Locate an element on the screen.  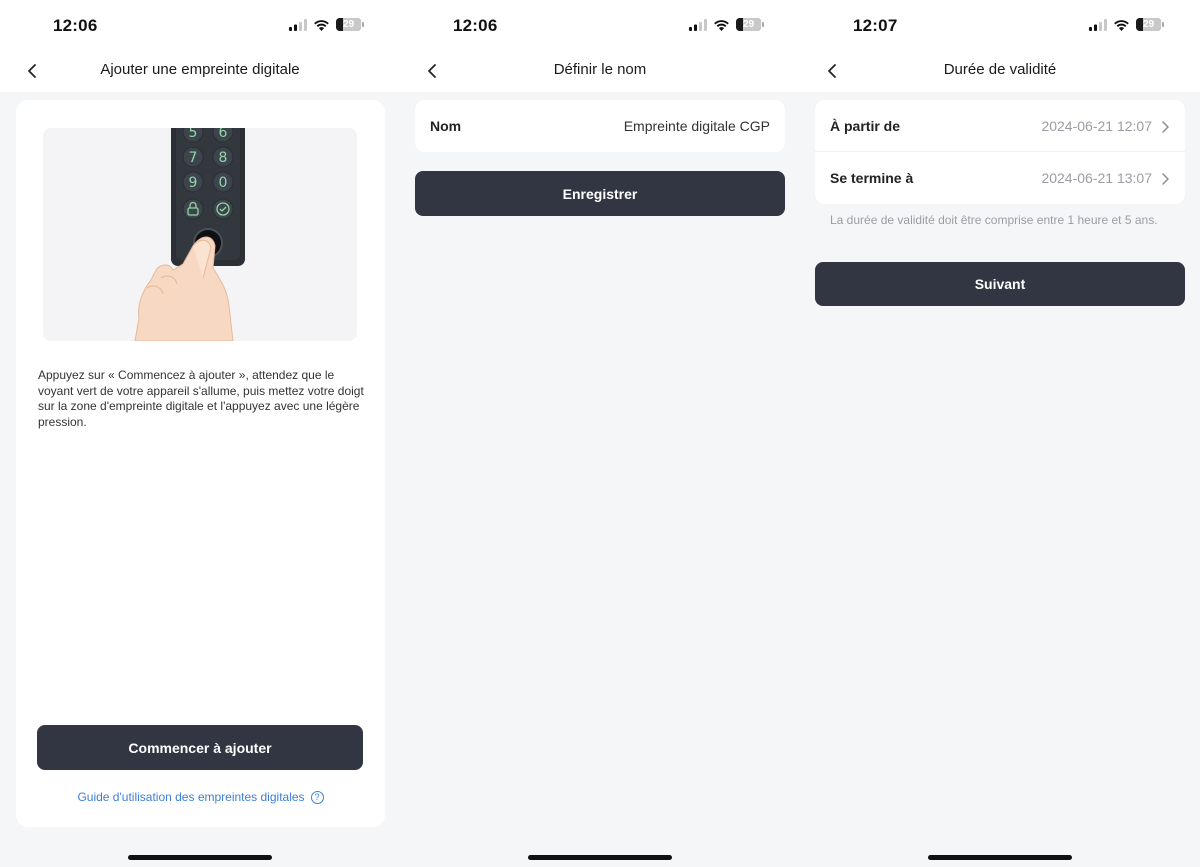
nav-bar: Durée de validité is located at coordinates (1000, 71).